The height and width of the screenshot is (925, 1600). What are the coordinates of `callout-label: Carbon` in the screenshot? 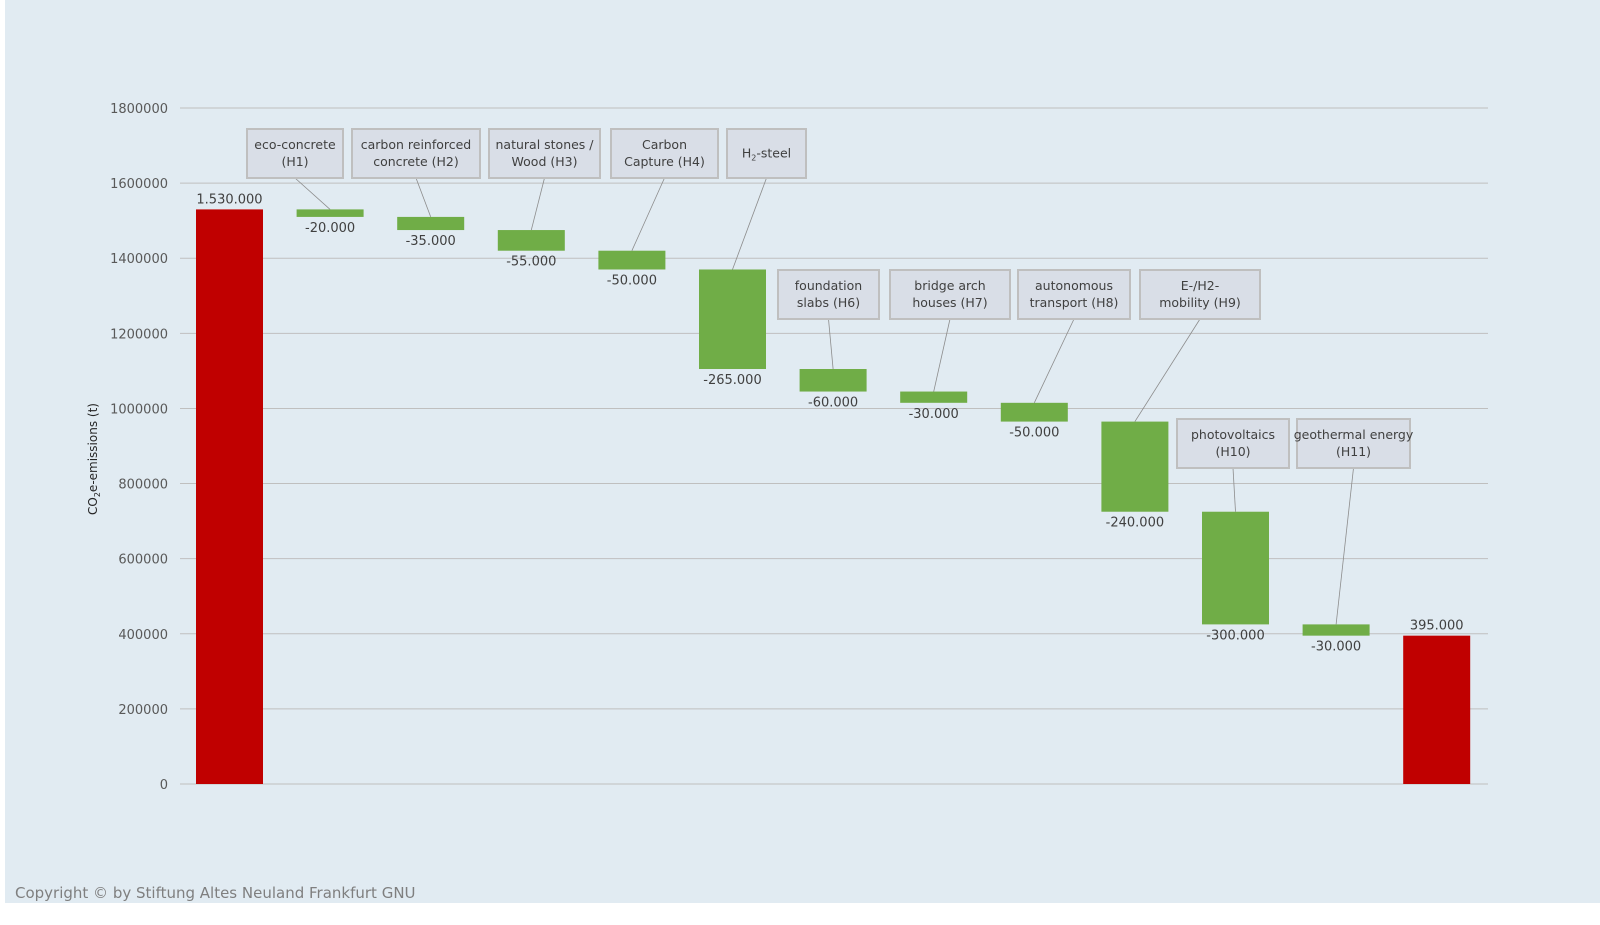 It's located at (664, 144).